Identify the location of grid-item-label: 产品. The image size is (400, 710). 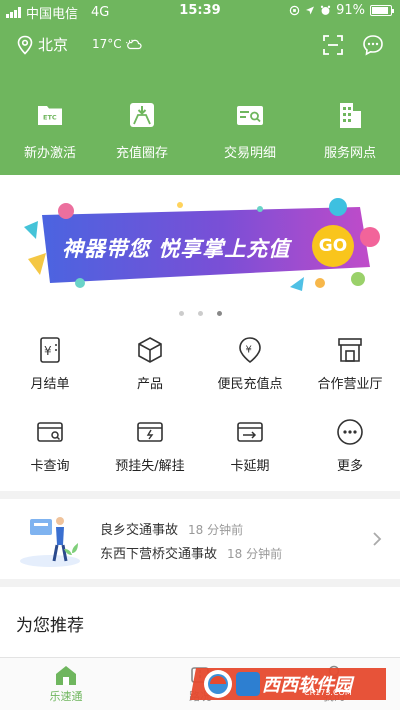
(149, 384).